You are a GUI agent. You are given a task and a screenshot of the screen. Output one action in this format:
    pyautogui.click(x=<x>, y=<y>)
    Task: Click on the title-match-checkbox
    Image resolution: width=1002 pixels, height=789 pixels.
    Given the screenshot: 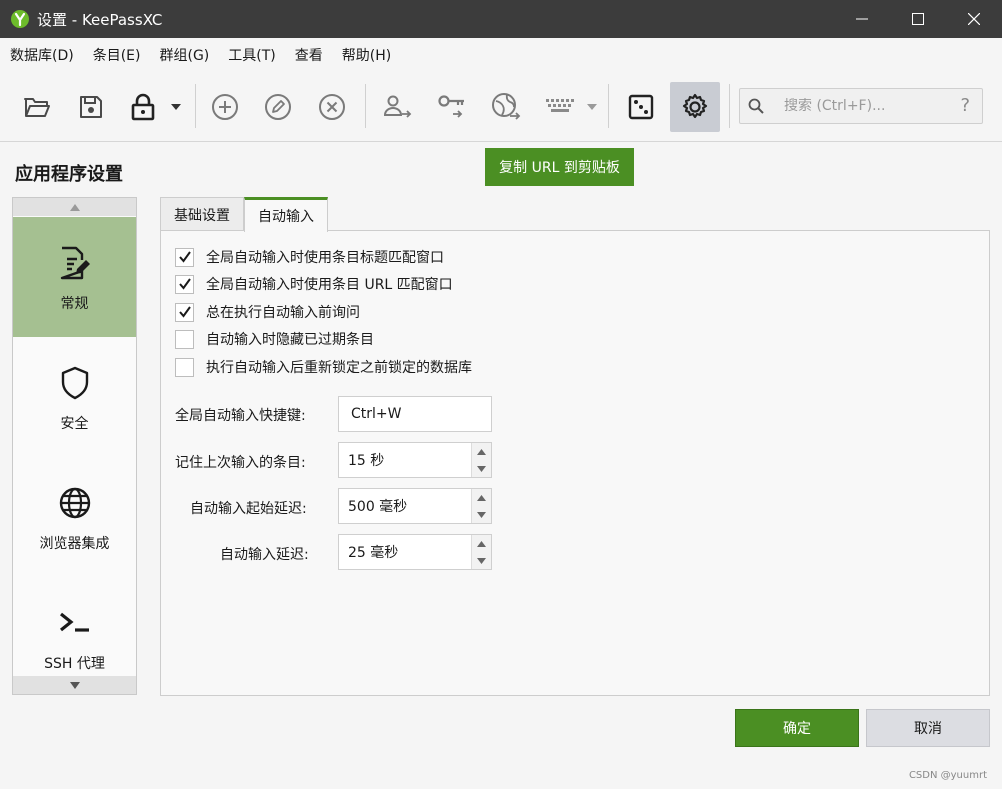 What is the action you would take?
    pyautogui.click(x=184, y=257)
    